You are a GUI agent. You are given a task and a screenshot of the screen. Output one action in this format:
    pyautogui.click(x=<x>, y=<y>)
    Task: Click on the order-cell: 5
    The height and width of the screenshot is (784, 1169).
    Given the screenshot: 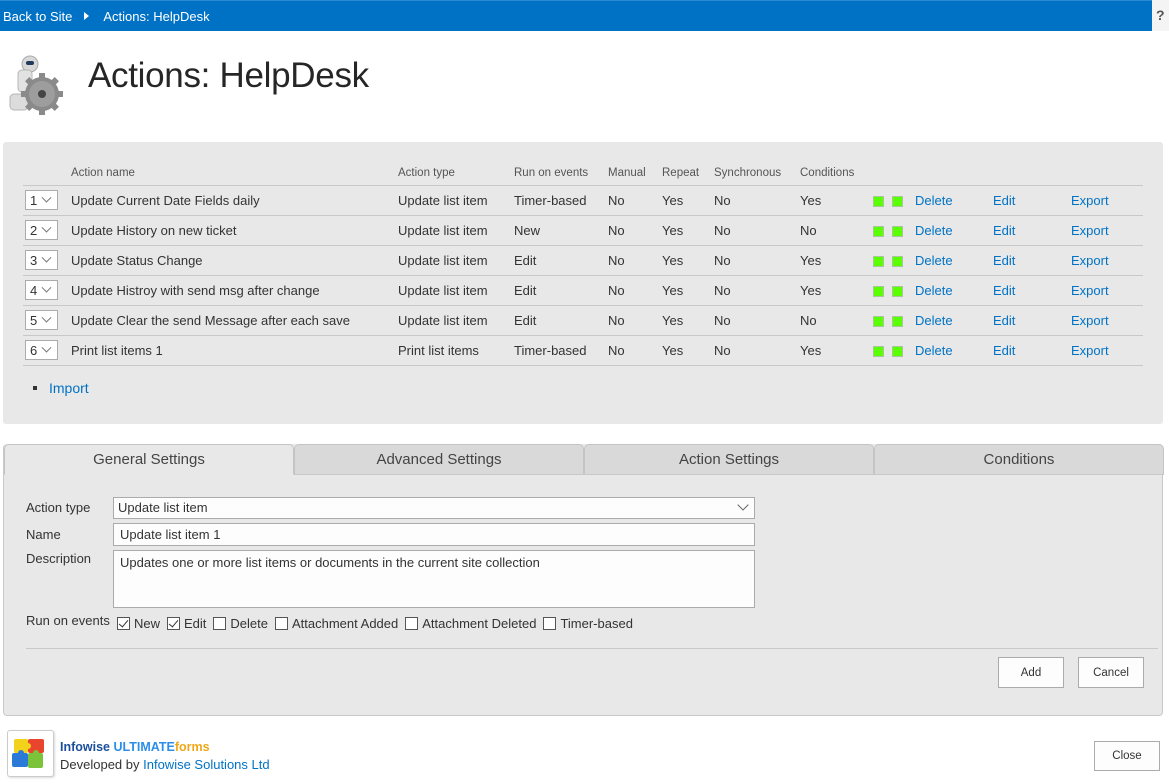 What is the action you would take?
    pyautogui.click(x=47, y=320)
    